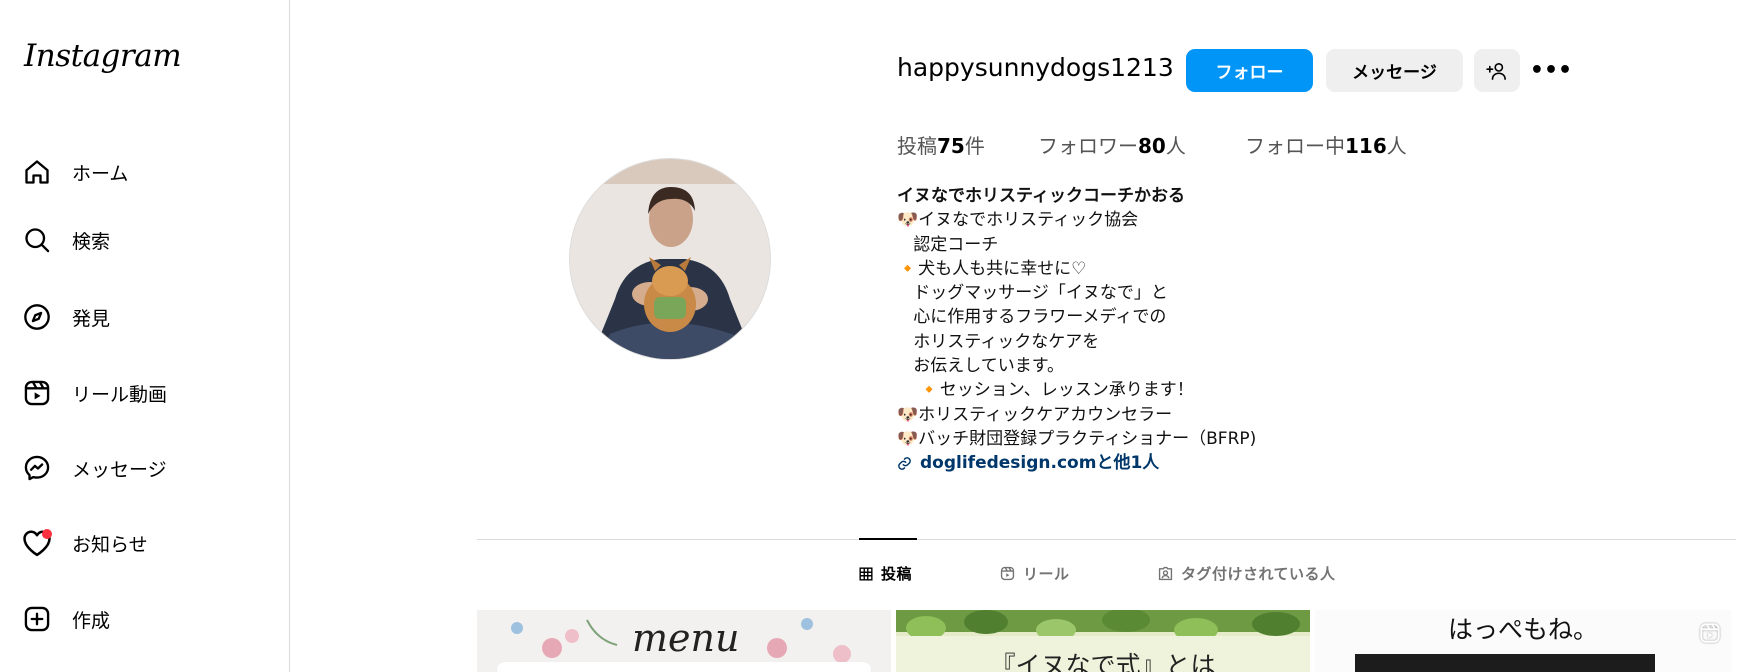 This screenshot has height=672, width=1746. What do you see at coordinates (1366, 146) in the screenshot?
I see `stat-following-count: 116` at bounding box center [1366, 146].